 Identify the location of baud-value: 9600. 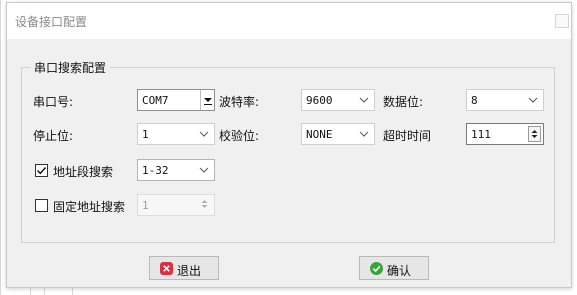
(319, 100).